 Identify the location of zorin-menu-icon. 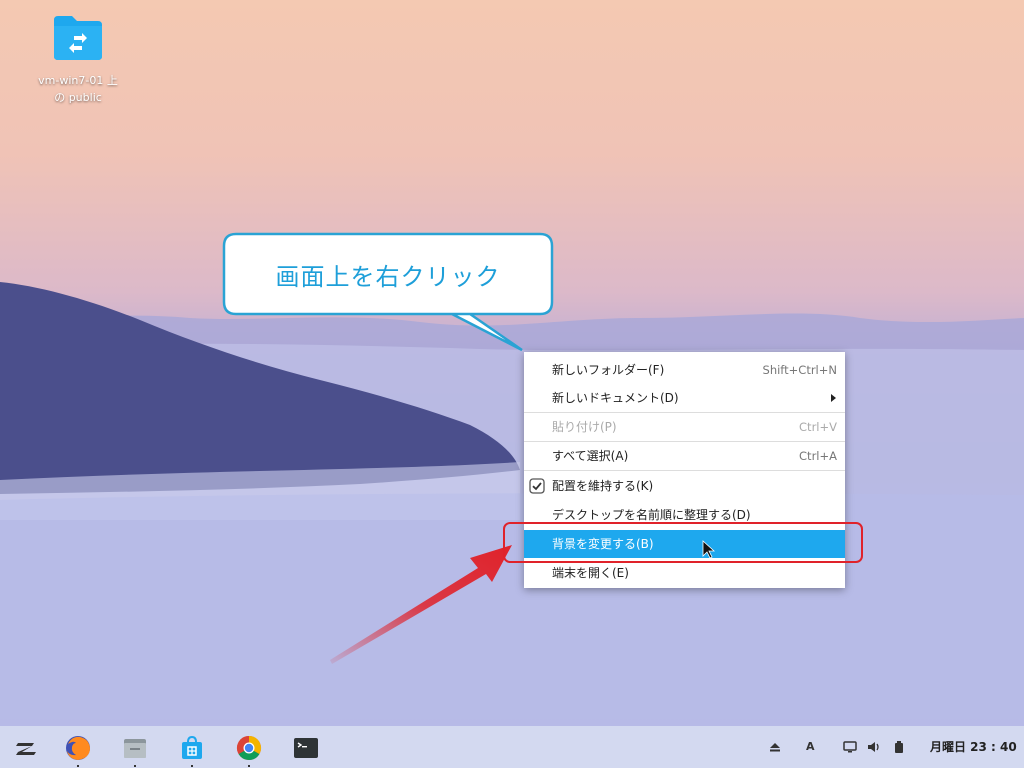
(26, 748).